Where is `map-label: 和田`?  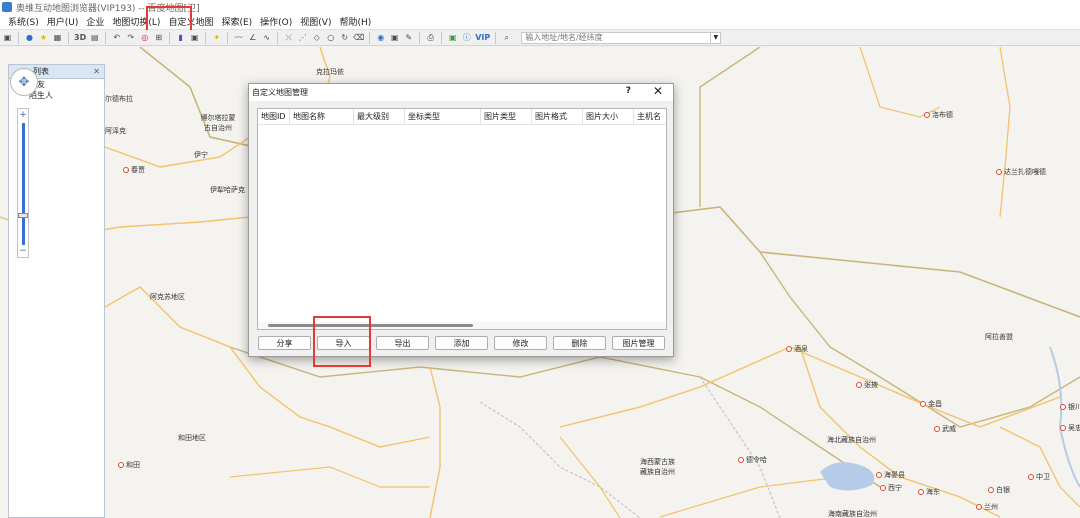
map-label: 和田 is located at coordinates (129, 465).